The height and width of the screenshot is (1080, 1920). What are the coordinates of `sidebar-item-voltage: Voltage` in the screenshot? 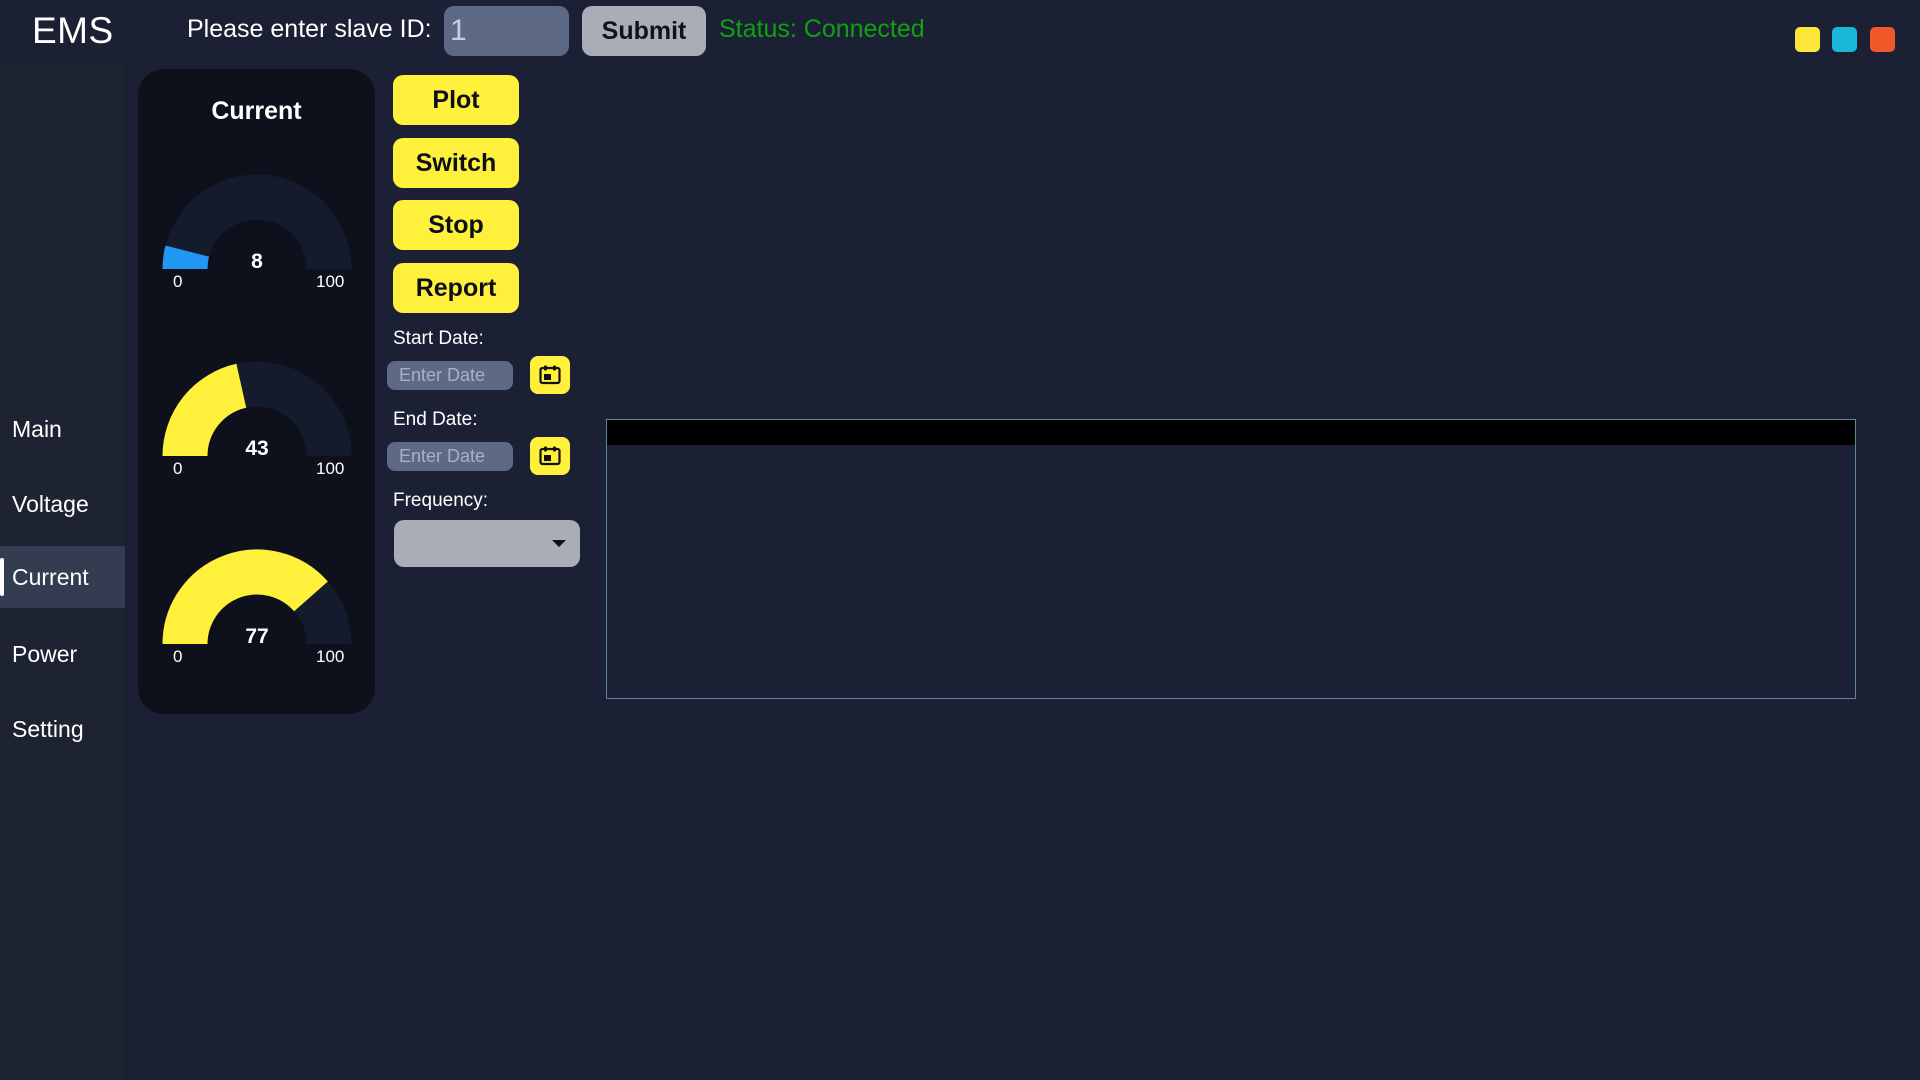 It's located at (62, 504).